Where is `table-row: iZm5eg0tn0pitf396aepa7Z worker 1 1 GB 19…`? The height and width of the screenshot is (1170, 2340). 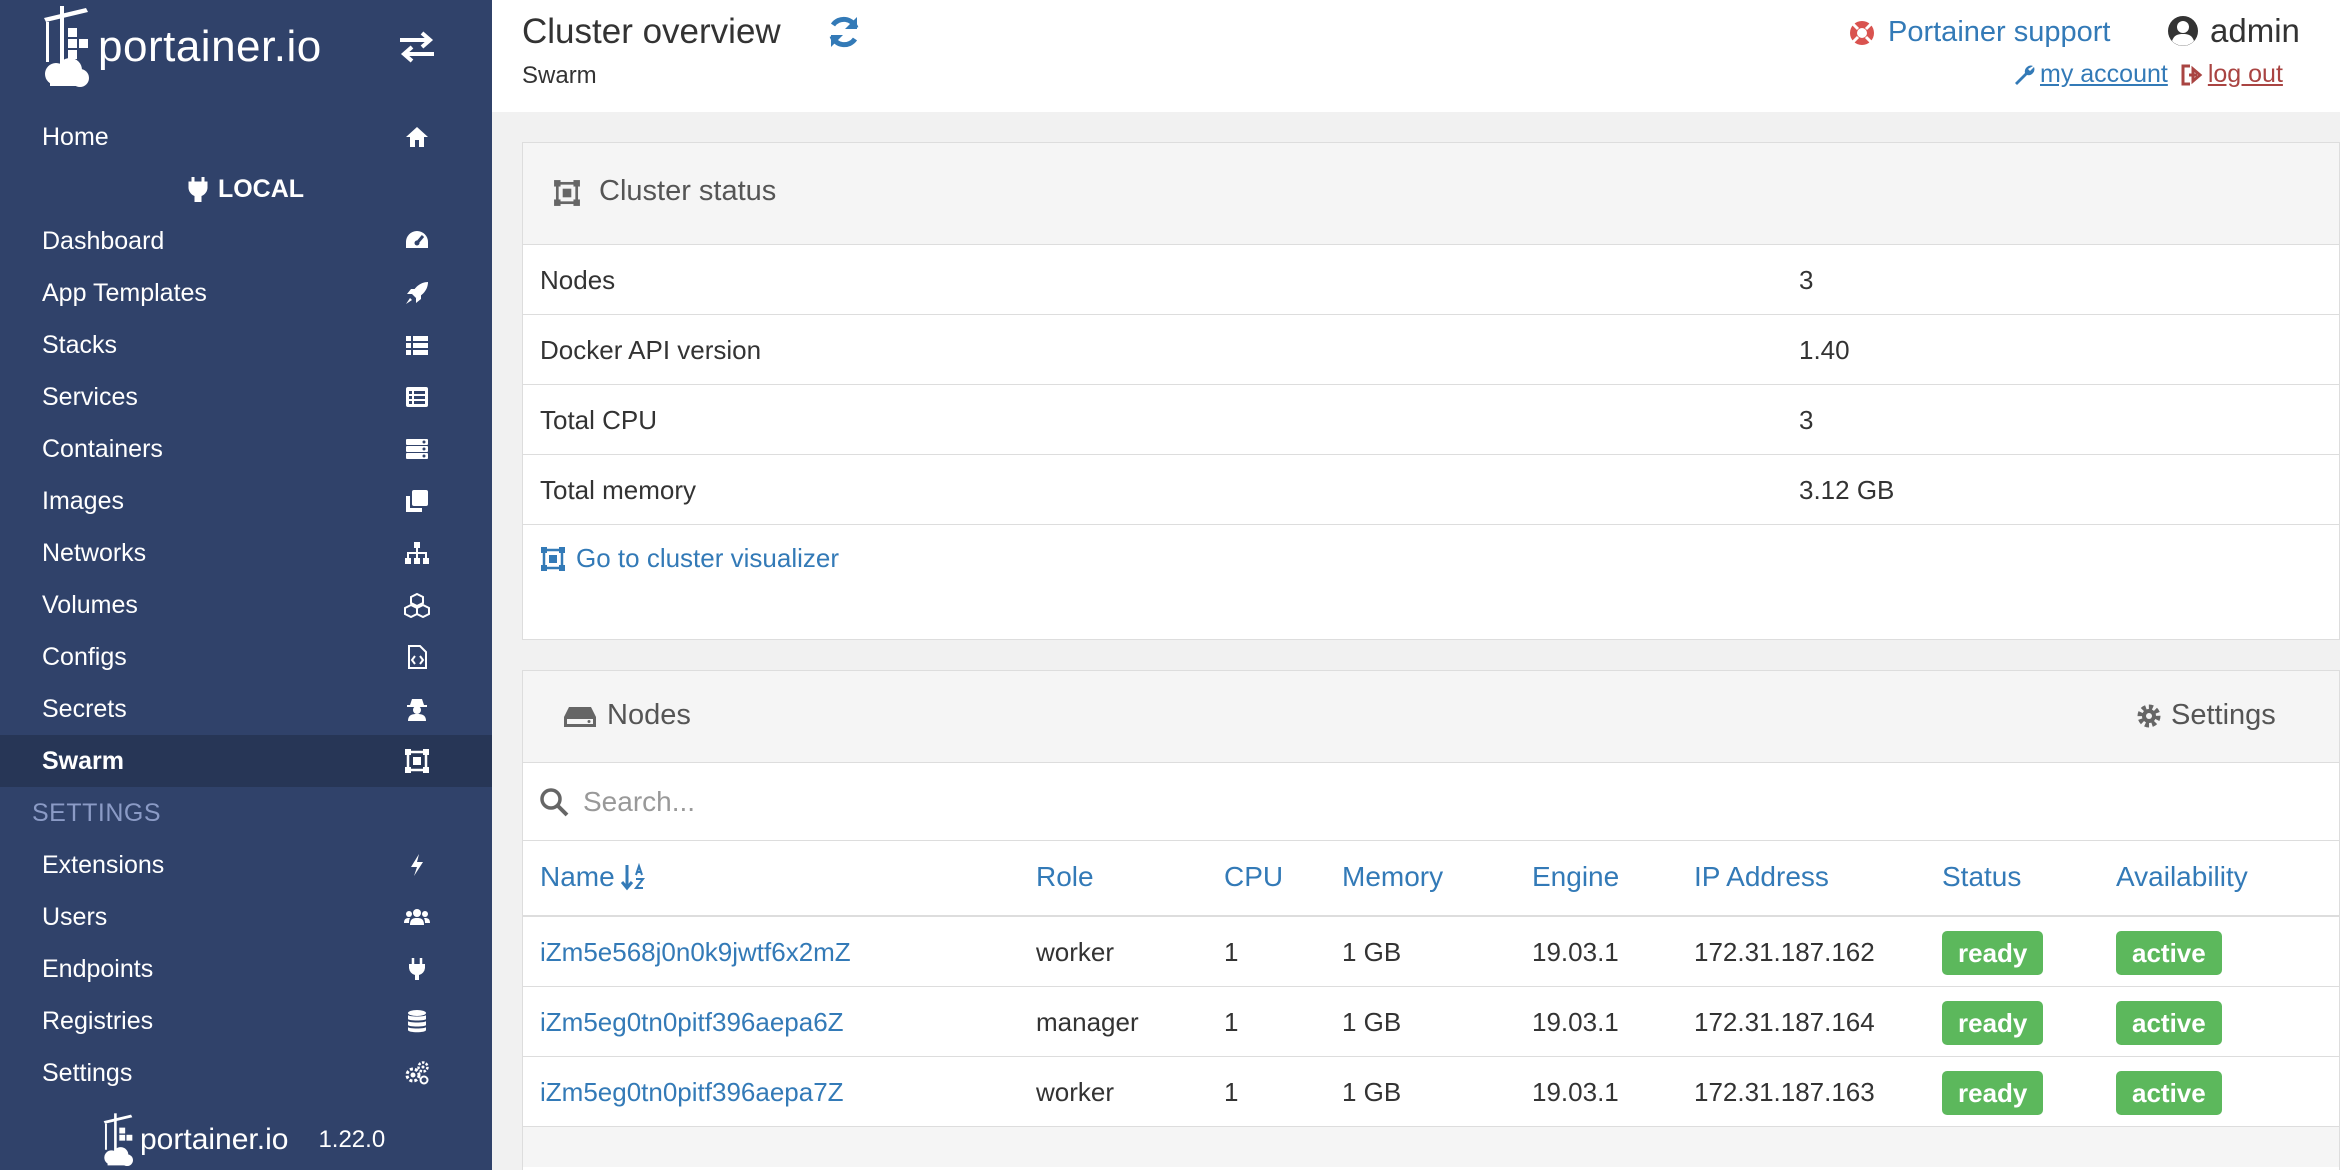
table-row: iZm5eg0tn0pitf396aepa7Z worker 1 1 GB 19… is located at coordinates (1431, 1092).